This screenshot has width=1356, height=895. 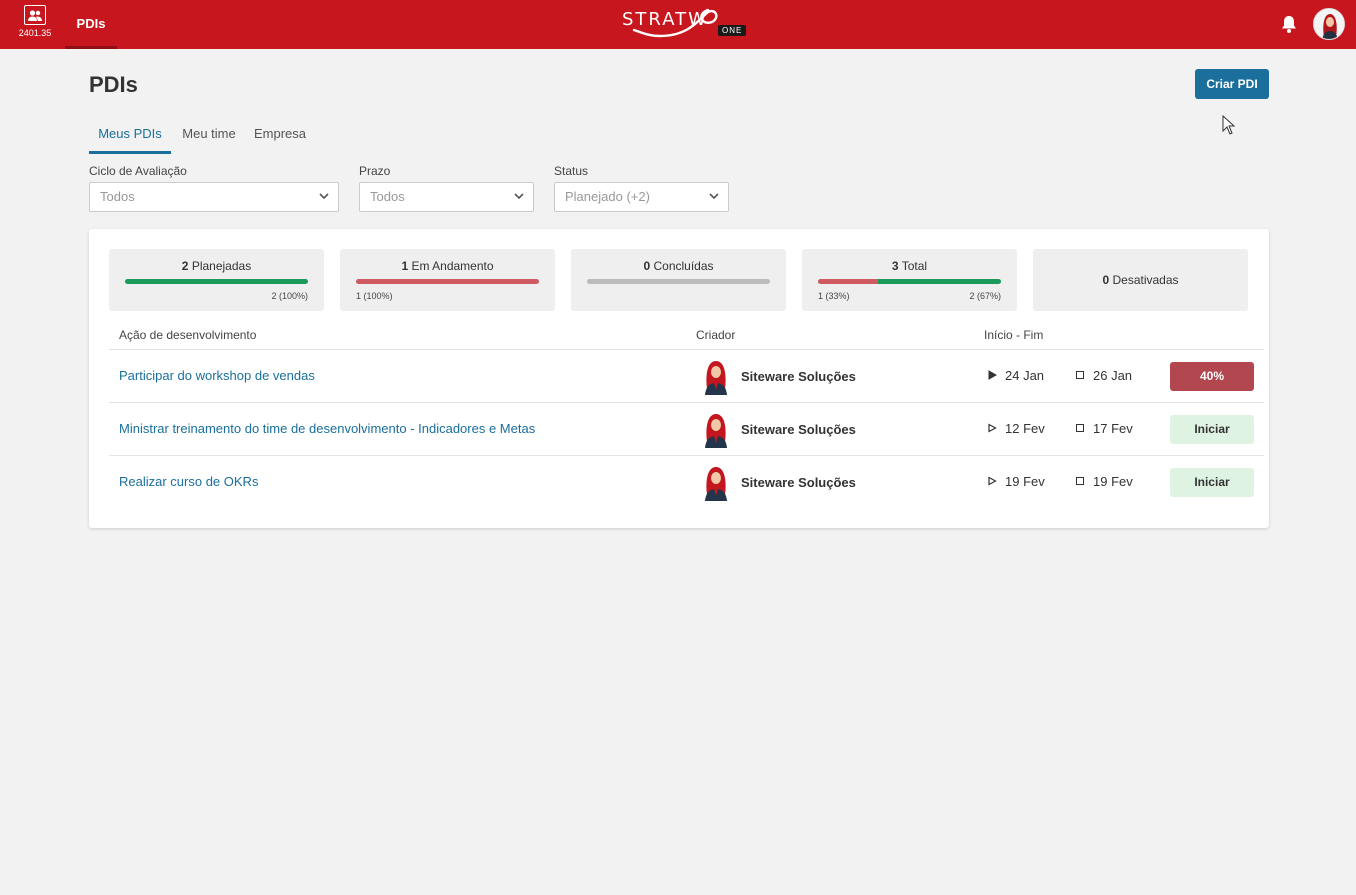 I want to click on end-date: 19 Fev, so click(x=1113, y=481).